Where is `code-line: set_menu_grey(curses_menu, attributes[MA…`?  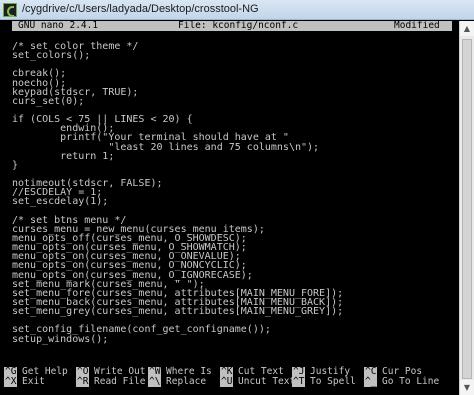
code-line: set_menu_grey(curses_menu, attributes[MA… is located at coordinates (177, 312).